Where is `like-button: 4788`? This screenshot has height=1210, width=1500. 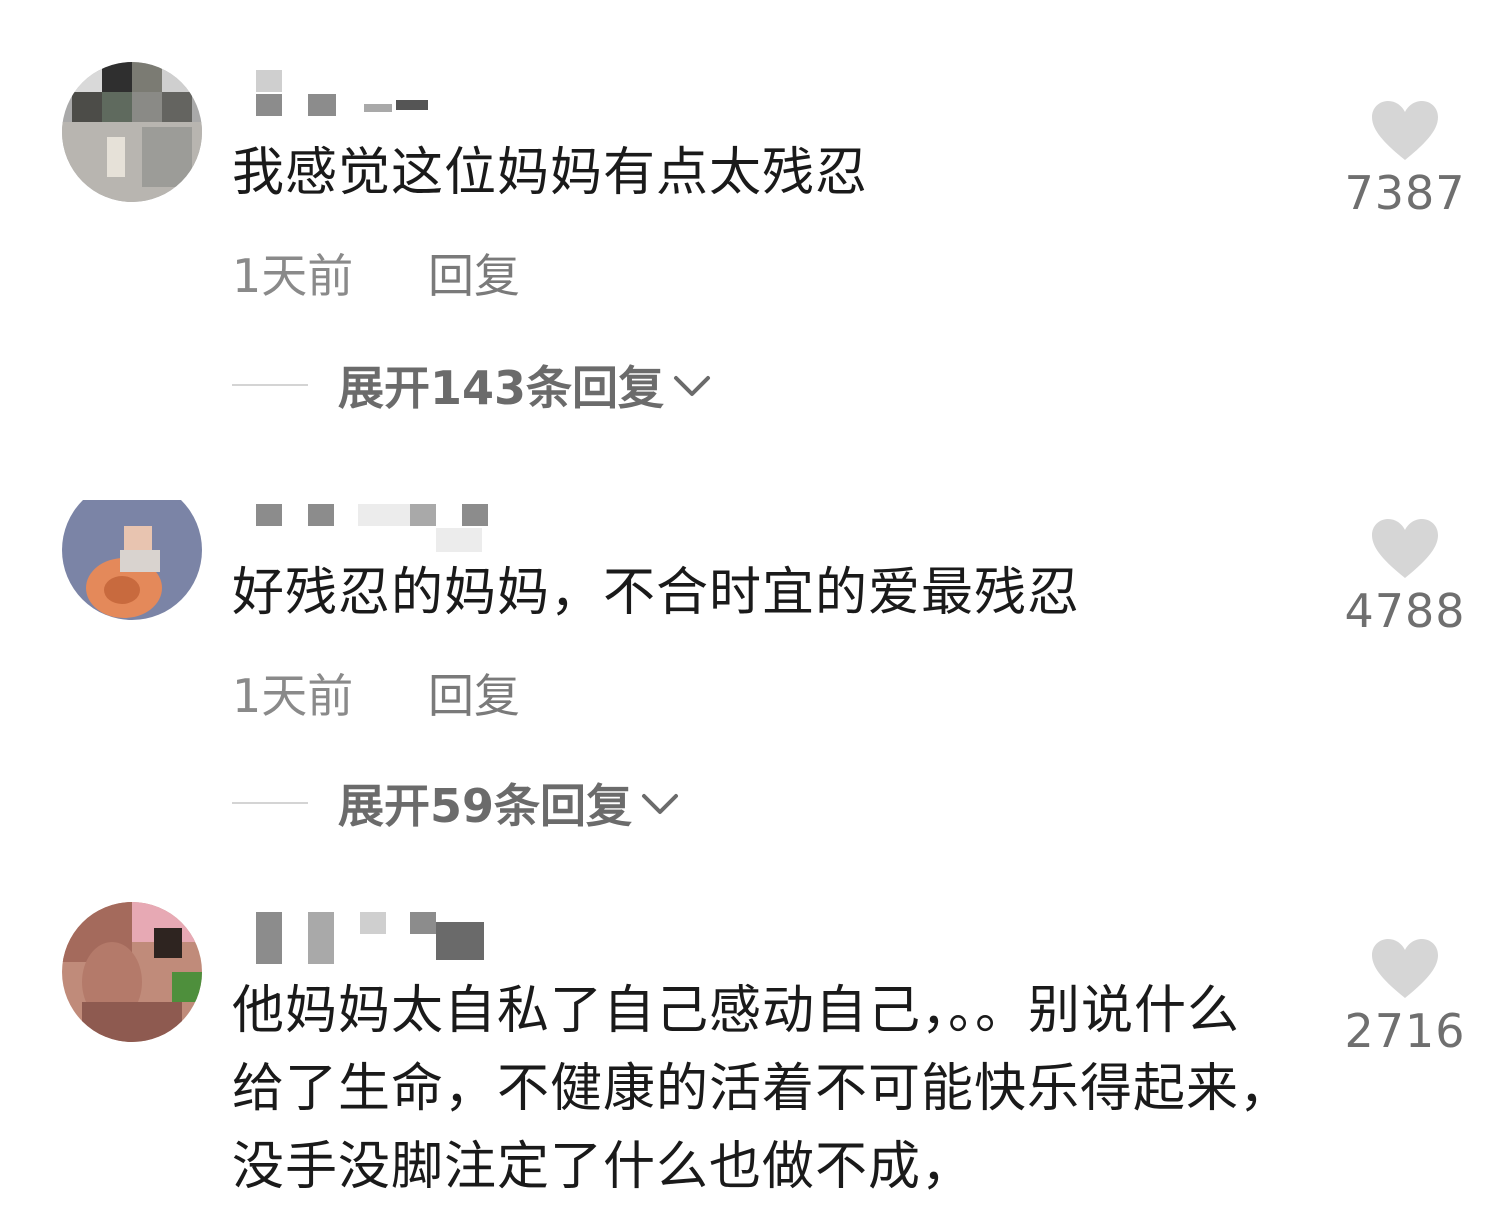 like-button: 4788 is located at coordinates (1405, 578).